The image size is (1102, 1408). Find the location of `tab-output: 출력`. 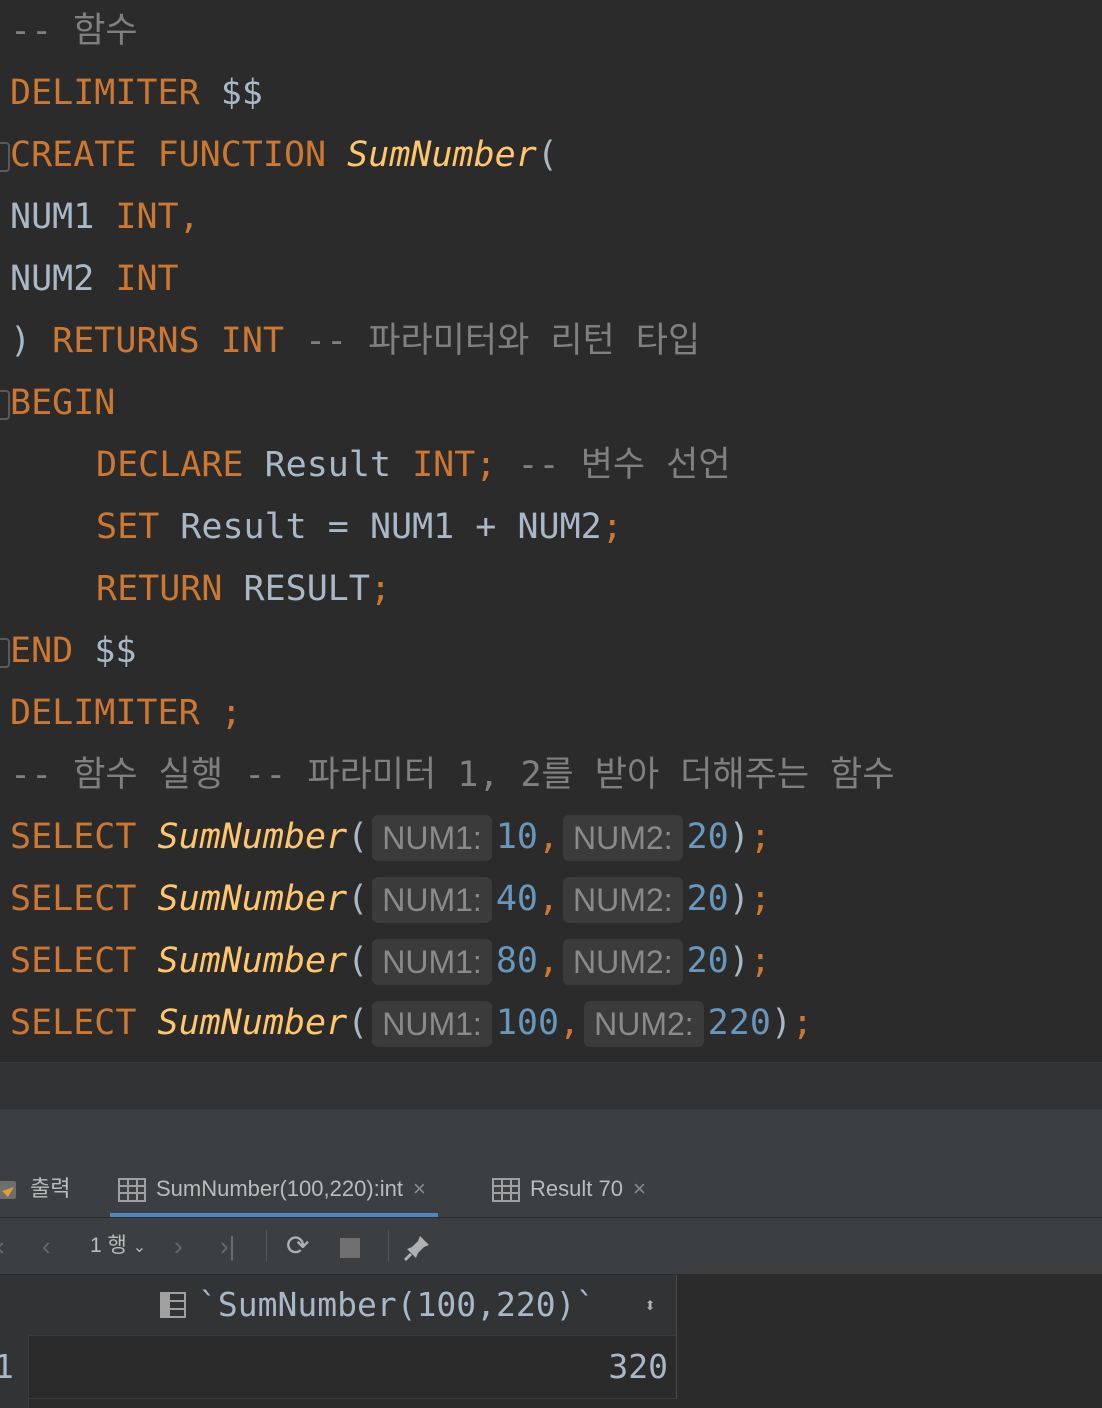

tab-output: 출력 is located at coordinates (35, 1189).